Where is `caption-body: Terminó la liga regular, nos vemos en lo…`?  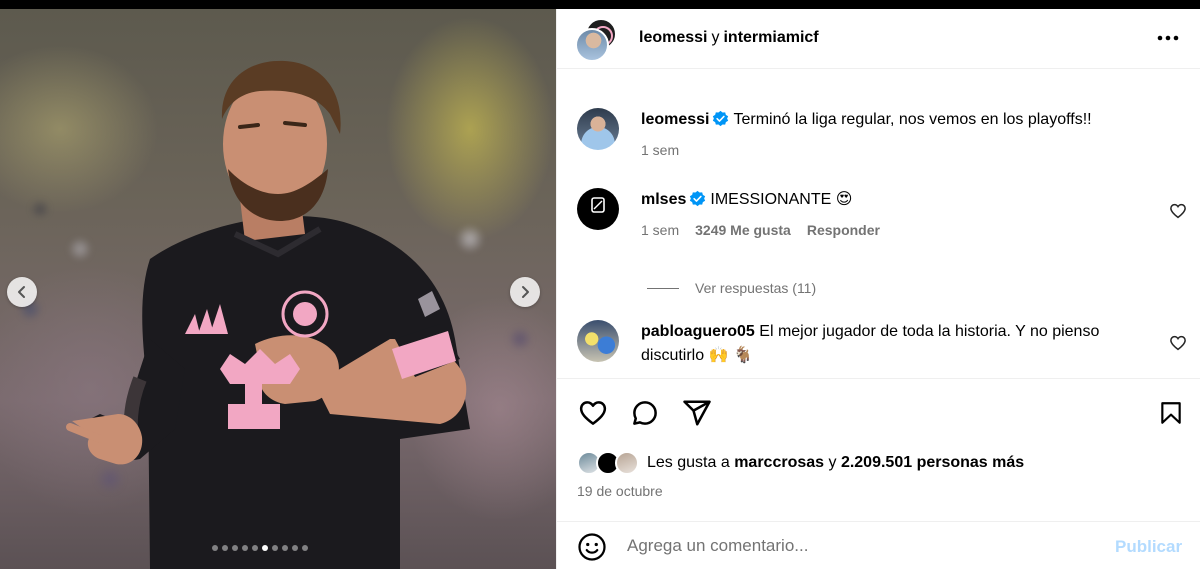
caption-body: Terminó la liga regular, nos vemos en lo… is located at coordinates (912, 119).